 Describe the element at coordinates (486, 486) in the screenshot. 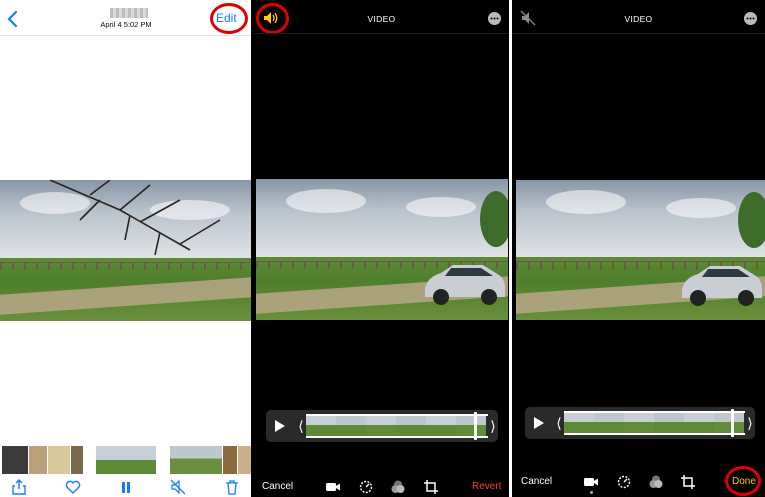

I see `revert-button: Revert` at that location.